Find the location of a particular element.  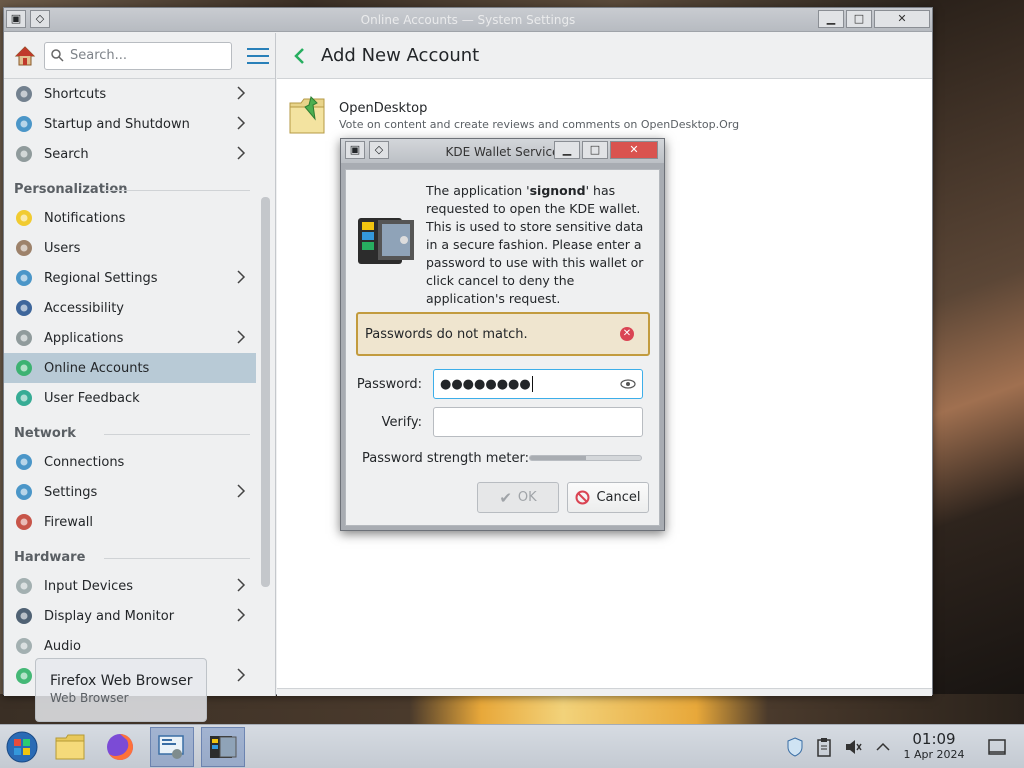

sidebar-item-startup-and-shutdown: Startup and Shutdown is located at coordinates (130, 124).